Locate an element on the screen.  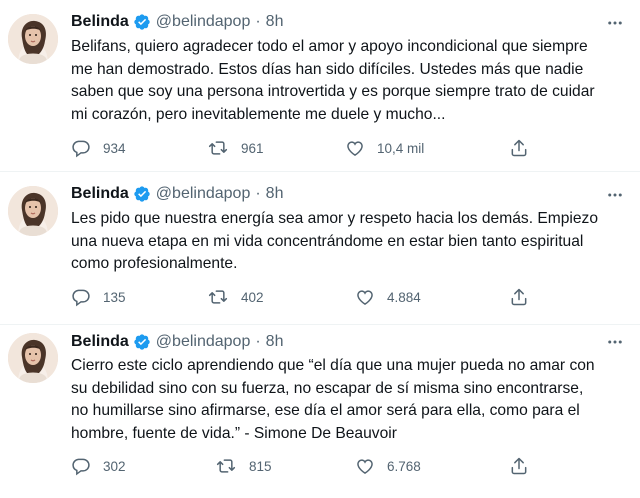
tweet-actions: 135 402 4.884 is located at coordinates (306, 297).